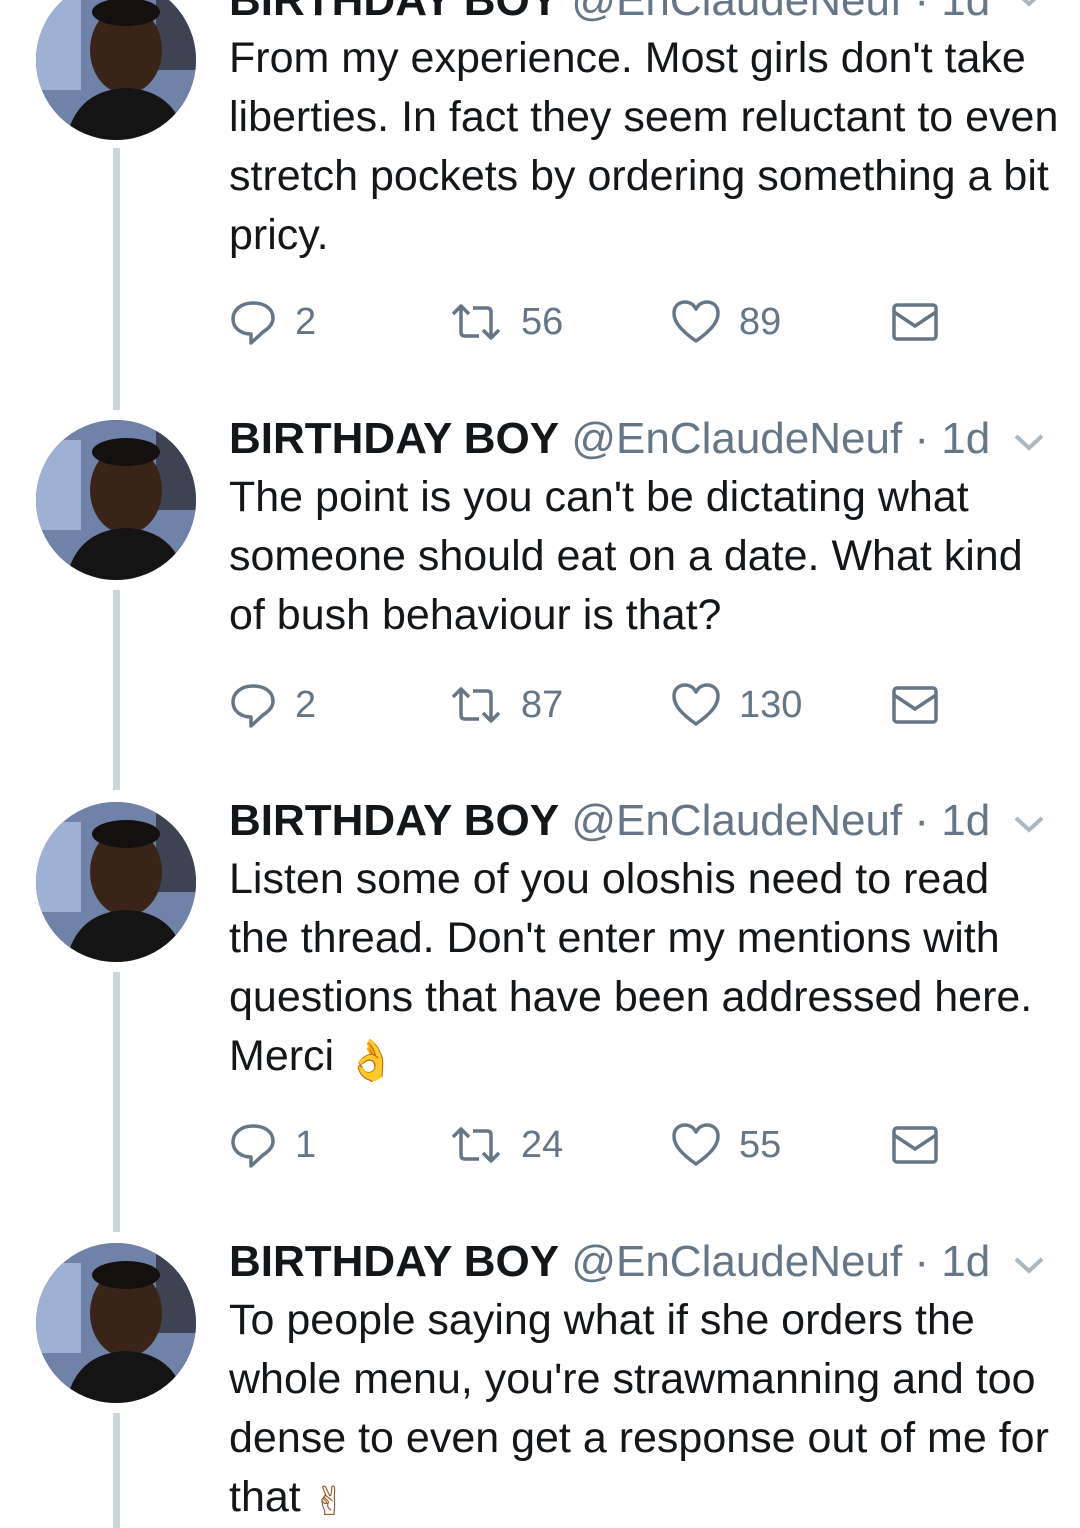 This screenshot has height=1528, width=1080. What do you see at coordinates (371, 1061) in the screenshot?
I see `ok-hand-emoji: 👌` at bounding box center [371, 1061].